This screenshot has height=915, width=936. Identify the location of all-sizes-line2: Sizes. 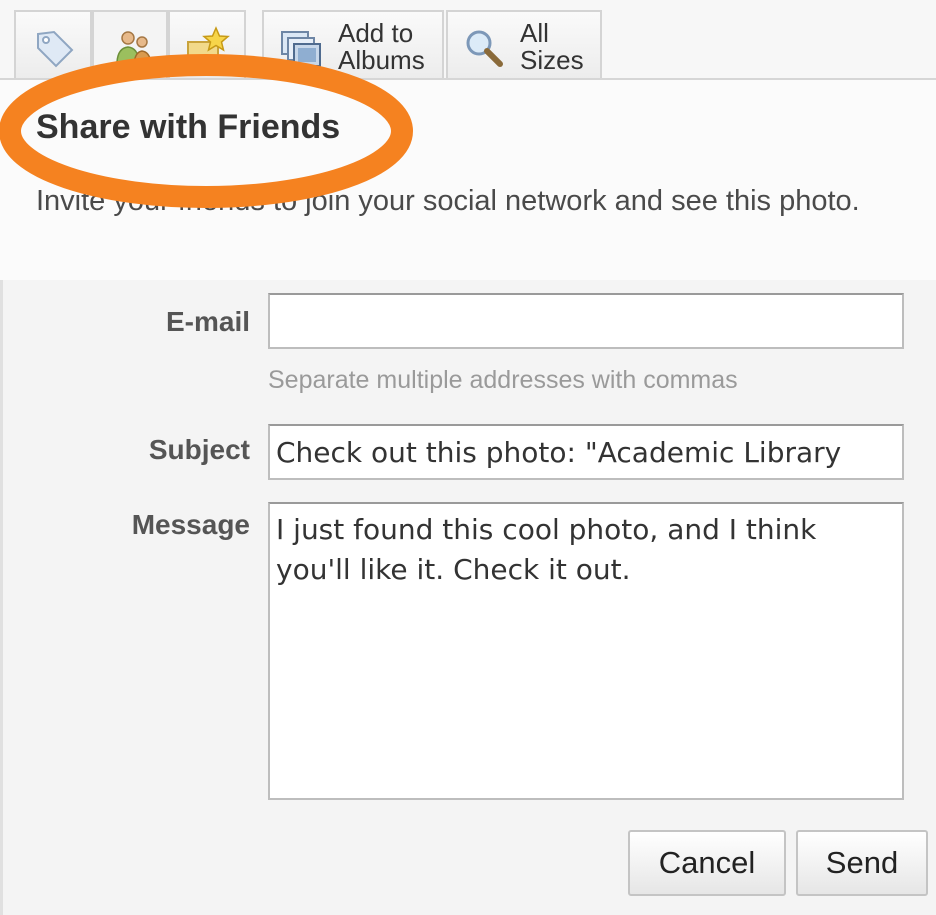
(552, 60).